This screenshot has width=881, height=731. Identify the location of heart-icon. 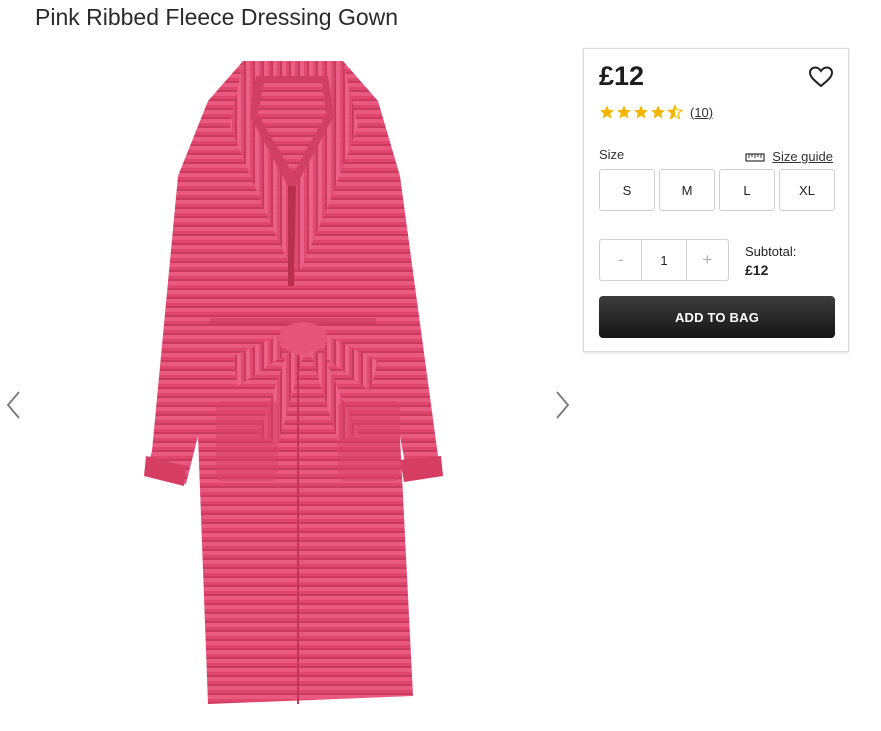
(821, 77).